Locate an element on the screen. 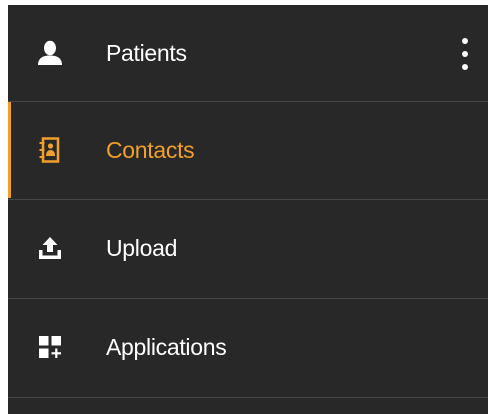 The image size is (497, 414). apps-add-icon is located at coordinates (50, 347).